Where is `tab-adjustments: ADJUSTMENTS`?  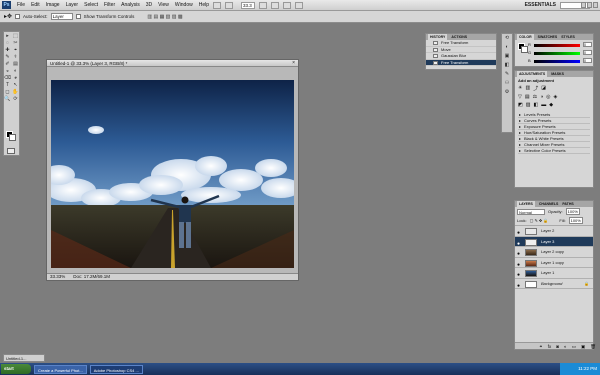
tab-adjustments: ADJUSTMENTS is located at coordinates (532, 74).